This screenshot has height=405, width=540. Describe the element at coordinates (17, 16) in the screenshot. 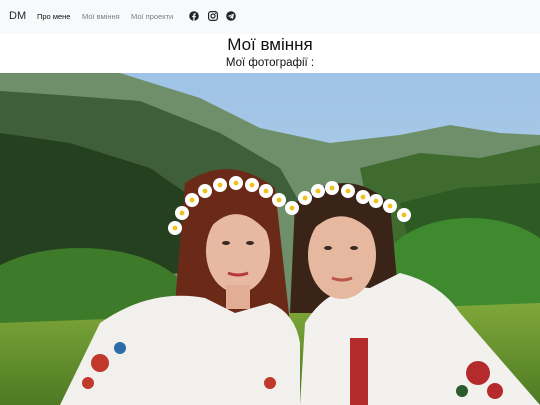

I see `brand-logo: DM` at that location.